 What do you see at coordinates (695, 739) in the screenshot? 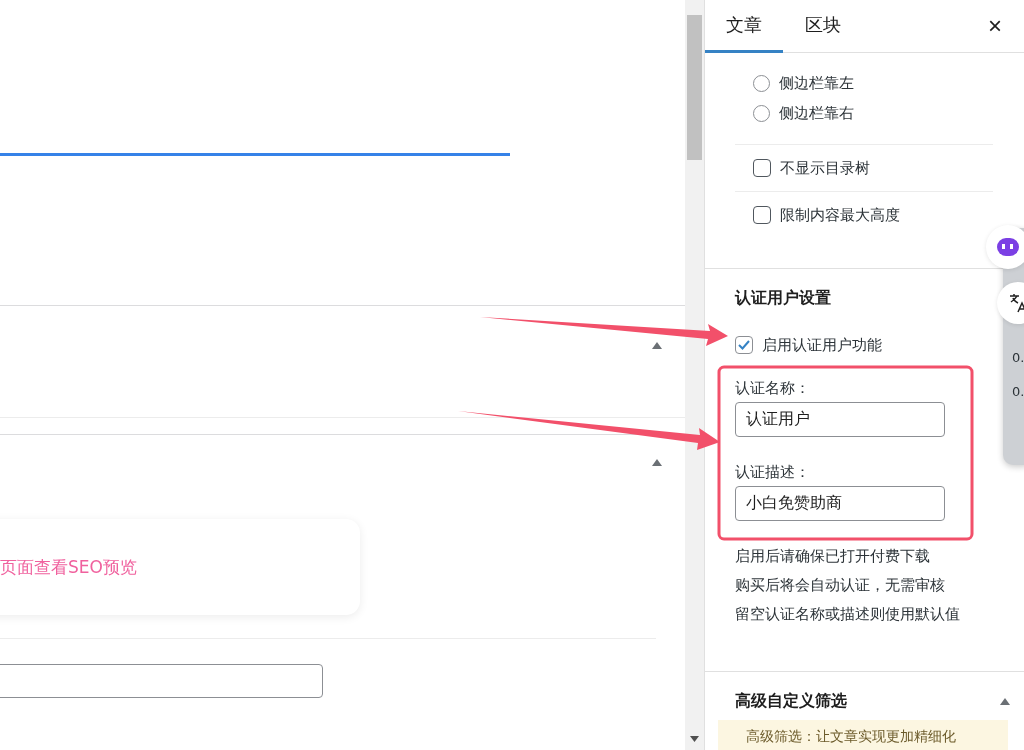
I see `scroll-down-icon` at bounding box center [695, 739].